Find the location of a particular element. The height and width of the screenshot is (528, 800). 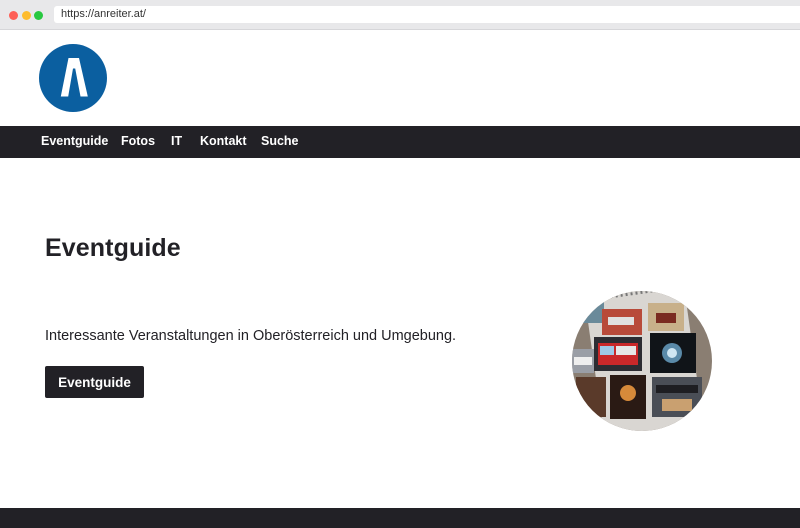

nav-item-fotos: Fotos is located at coordinates (138, 142).